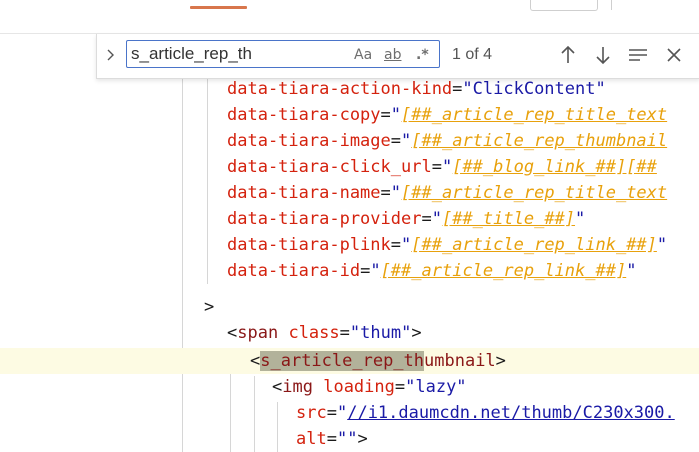 This screenshot has height=452, width=699. Describe the element at coordinates (472, 54) in the screenshot. I see `match-count: 1 of 4` at that location.